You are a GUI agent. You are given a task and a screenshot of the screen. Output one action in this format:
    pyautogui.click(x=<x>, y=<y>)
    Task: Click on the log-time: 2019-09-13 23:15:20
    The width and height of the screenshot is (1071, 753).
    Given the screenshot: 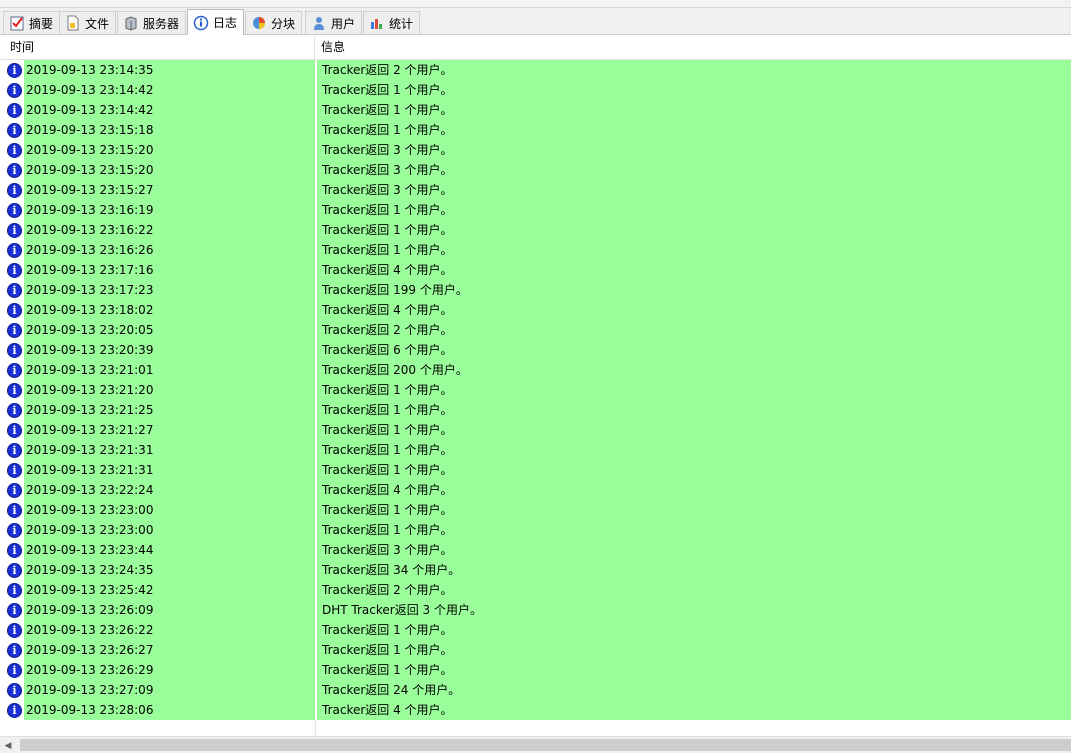 What is the action you would take?
    pyautogui.click(x=169, y=170)
    